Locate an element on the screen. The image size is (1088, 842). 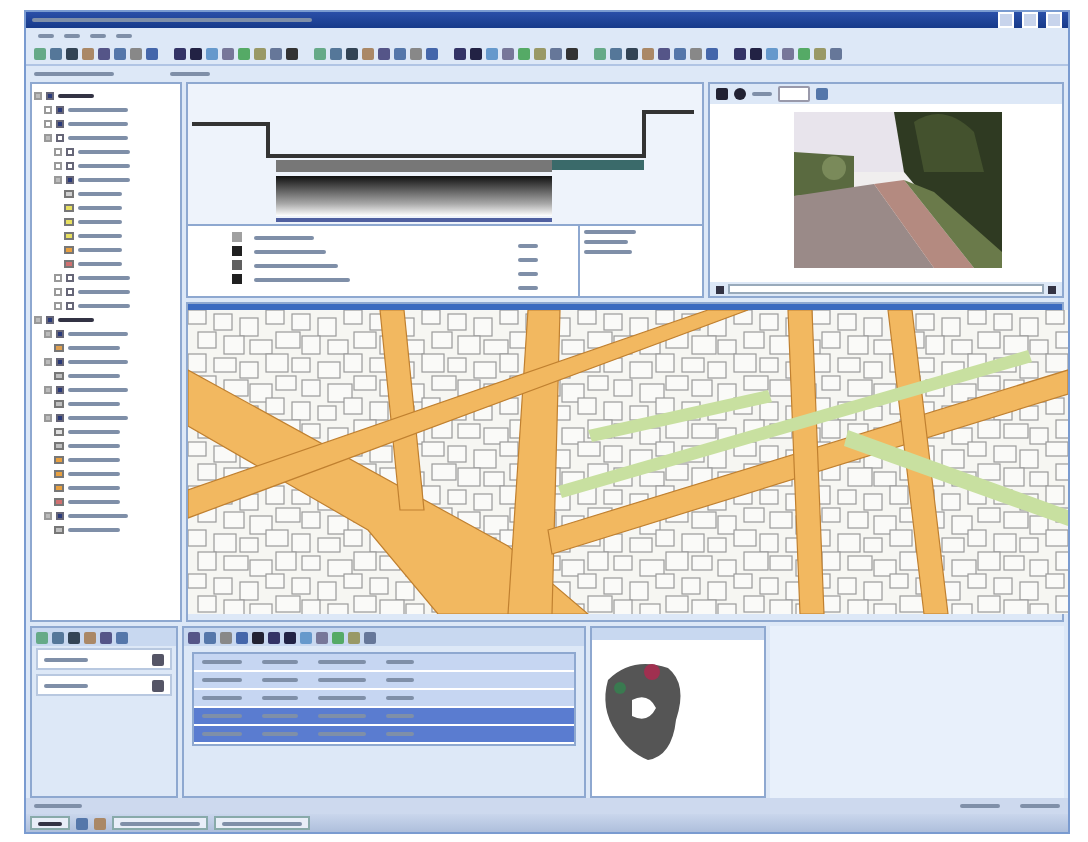
input-field is located at coordinates (794, 94).